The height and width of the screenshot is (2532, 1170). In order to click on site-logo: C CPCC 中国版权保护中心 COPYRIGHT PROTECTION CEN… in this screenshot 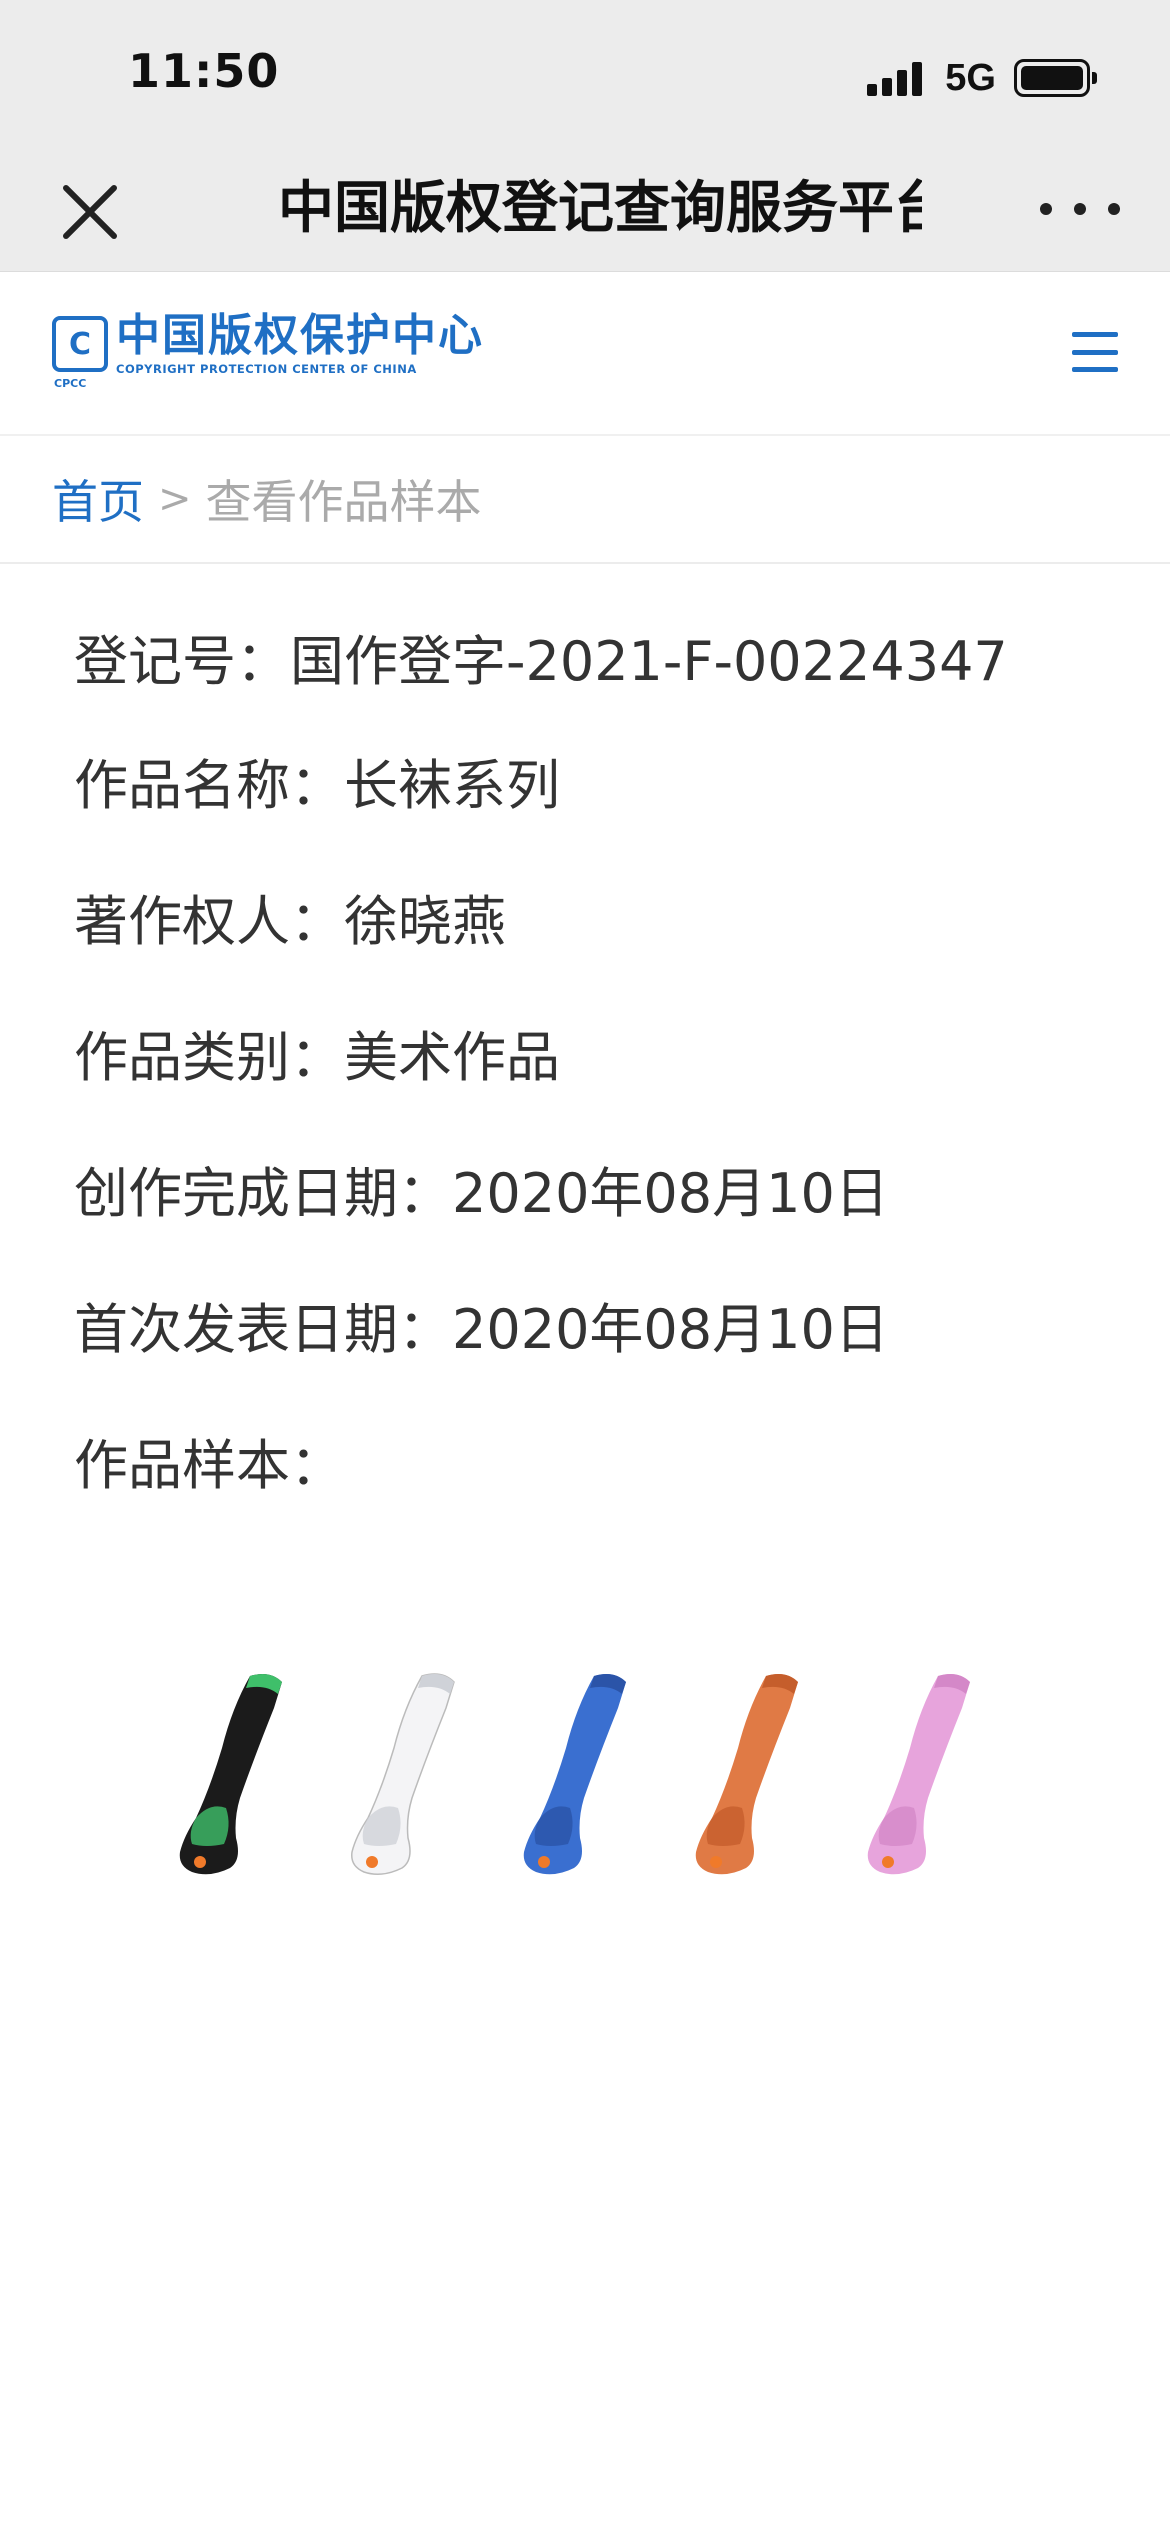, I will do `click(268, 350)`.